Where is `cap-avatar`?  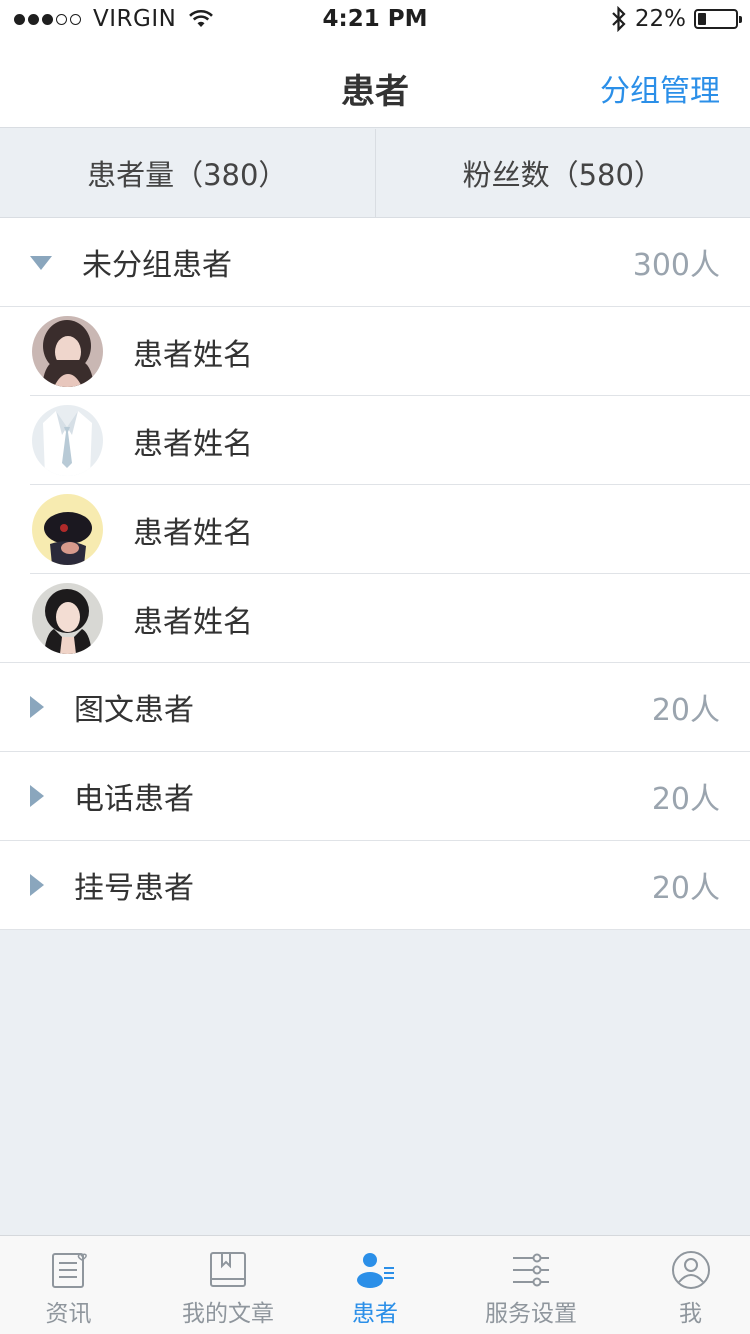
cap-avatar is located at coordinates (67, 529).